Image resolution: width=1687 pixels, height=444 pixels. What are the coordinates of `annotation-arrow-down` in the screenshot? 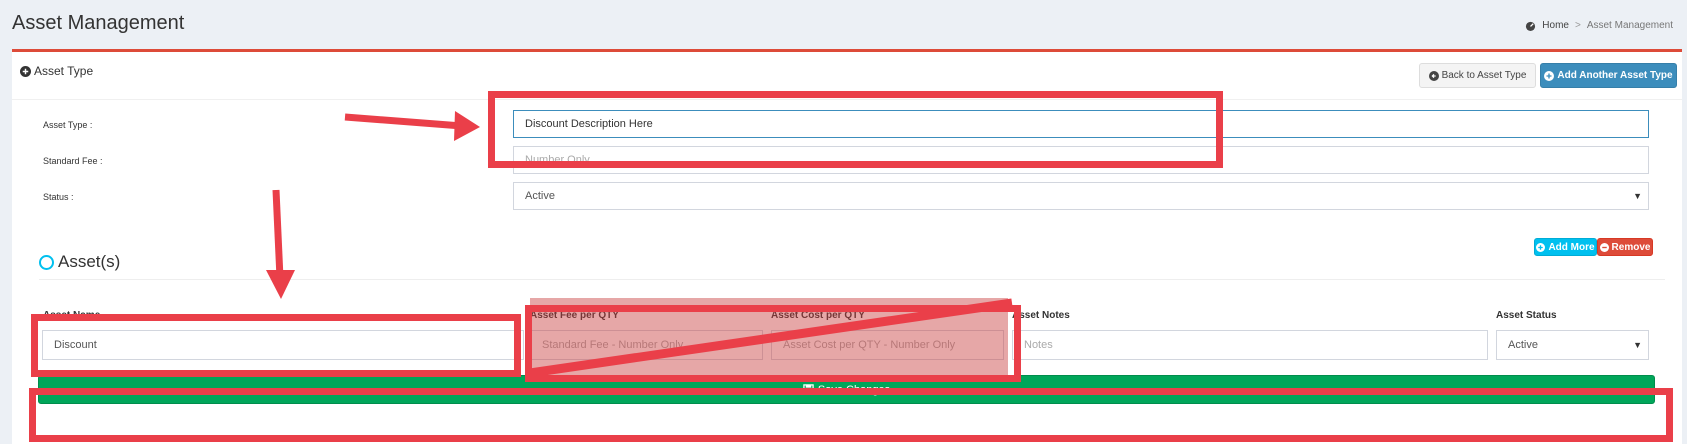 It's located at (278, 234).